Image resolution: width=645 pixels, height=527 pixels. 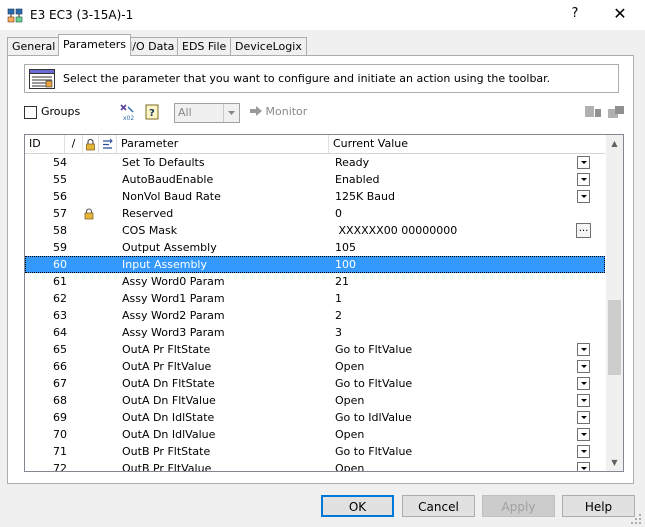 What do you see at coordinates (357, 179) in the screenshot?
I see `row-current-value: Enabled` at bounding box center [357, 179].